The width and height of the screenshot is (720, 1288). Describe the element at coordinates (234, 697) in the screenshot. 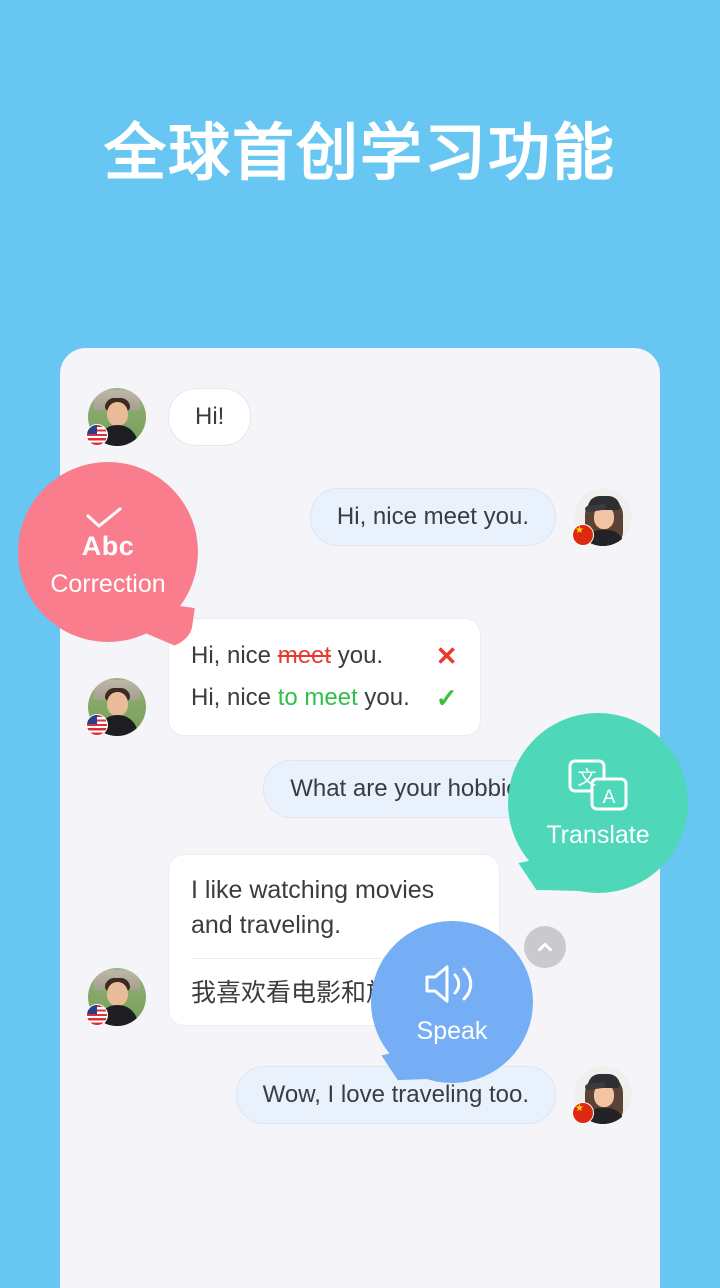

I see `correction-fixed-prefix: Hi, nice` at that location.